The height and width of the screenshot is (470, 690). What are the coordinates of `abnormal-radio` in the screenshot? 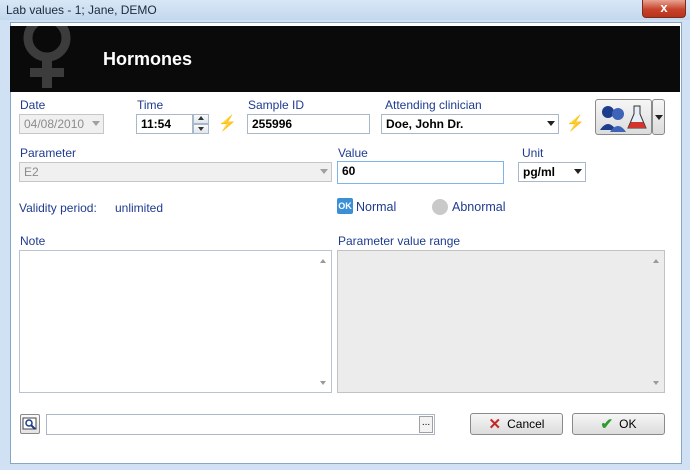 It's located at (440, 207).